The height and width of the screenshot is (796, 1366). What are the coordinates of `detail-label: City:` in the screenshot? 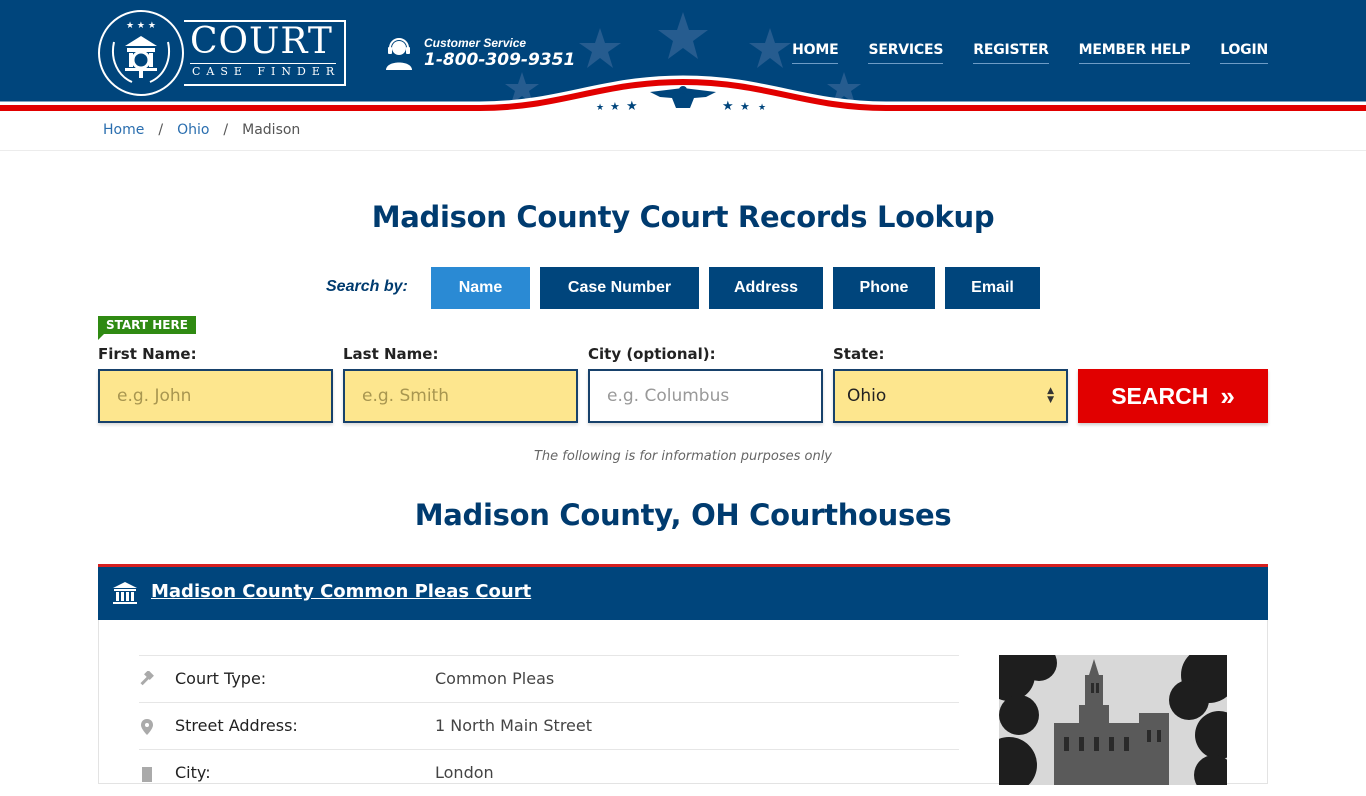 It's located at (193, 772).